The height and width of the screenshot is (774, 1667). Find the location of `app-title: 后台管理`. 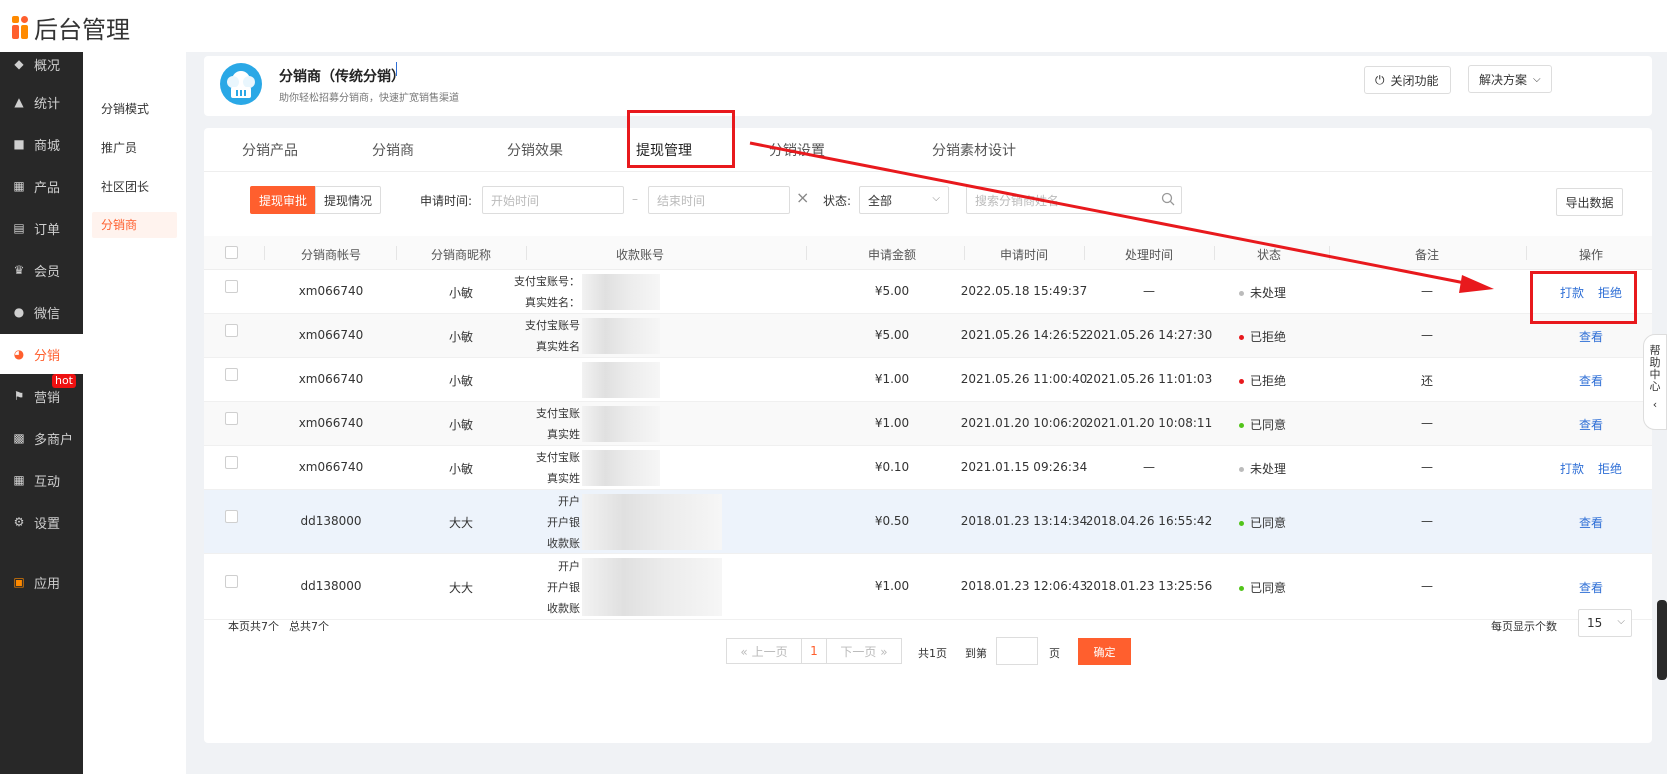

app-title: 后台管理 is located at coordinates (82, 30).